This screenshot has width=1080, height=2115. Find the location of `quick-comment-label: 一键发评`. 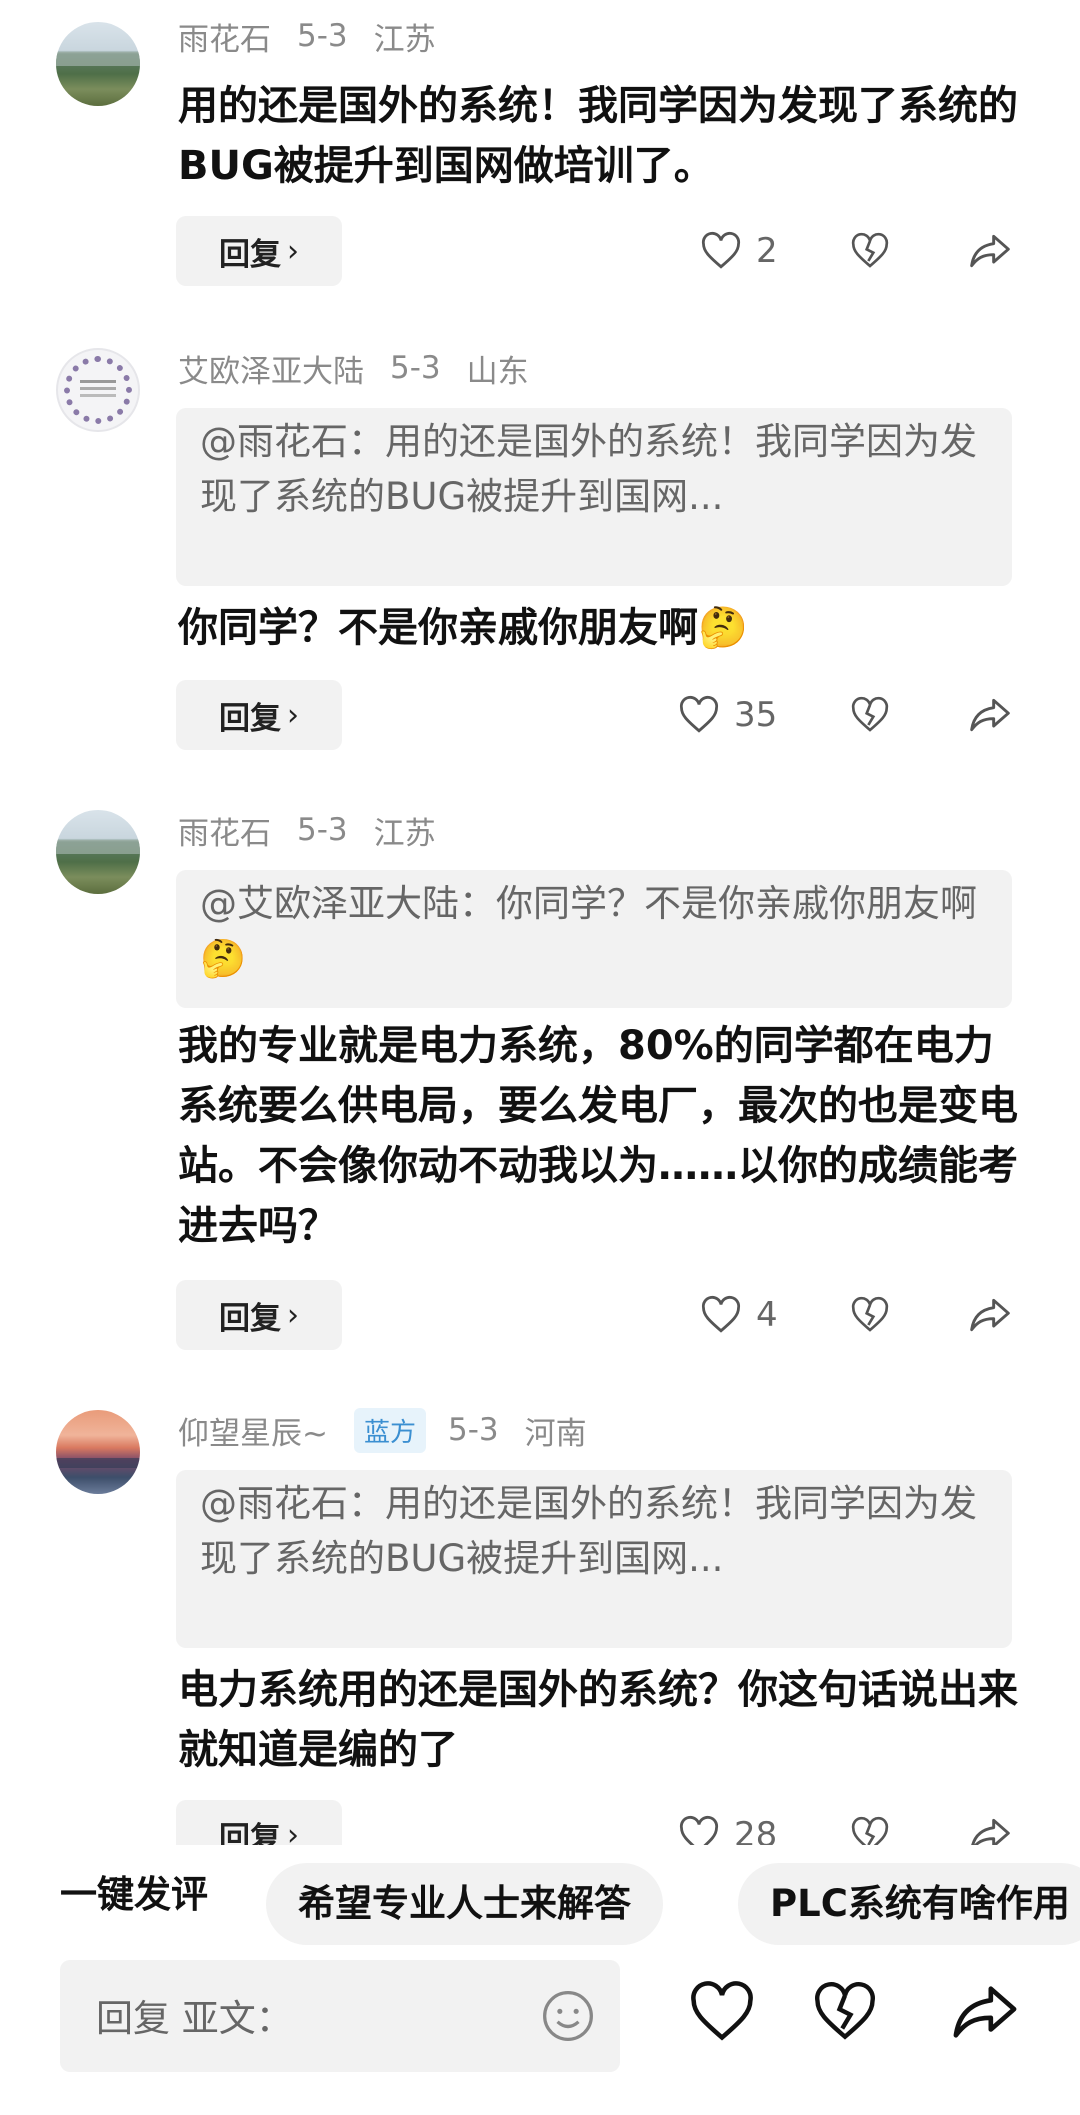

quick-comment-label: 一键发评 is located at coordinates (134, 1894).